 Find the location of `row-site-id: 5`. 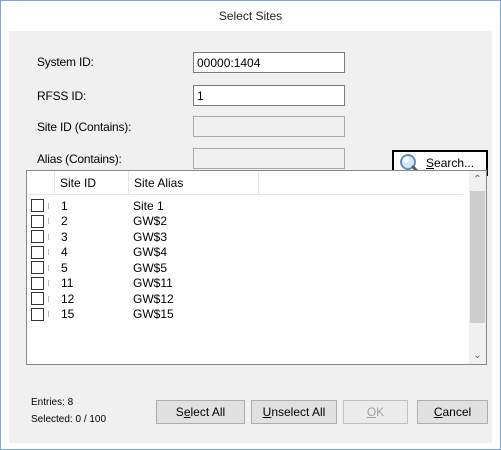

row-site-id: 5 is located at coordinates (64, 267).